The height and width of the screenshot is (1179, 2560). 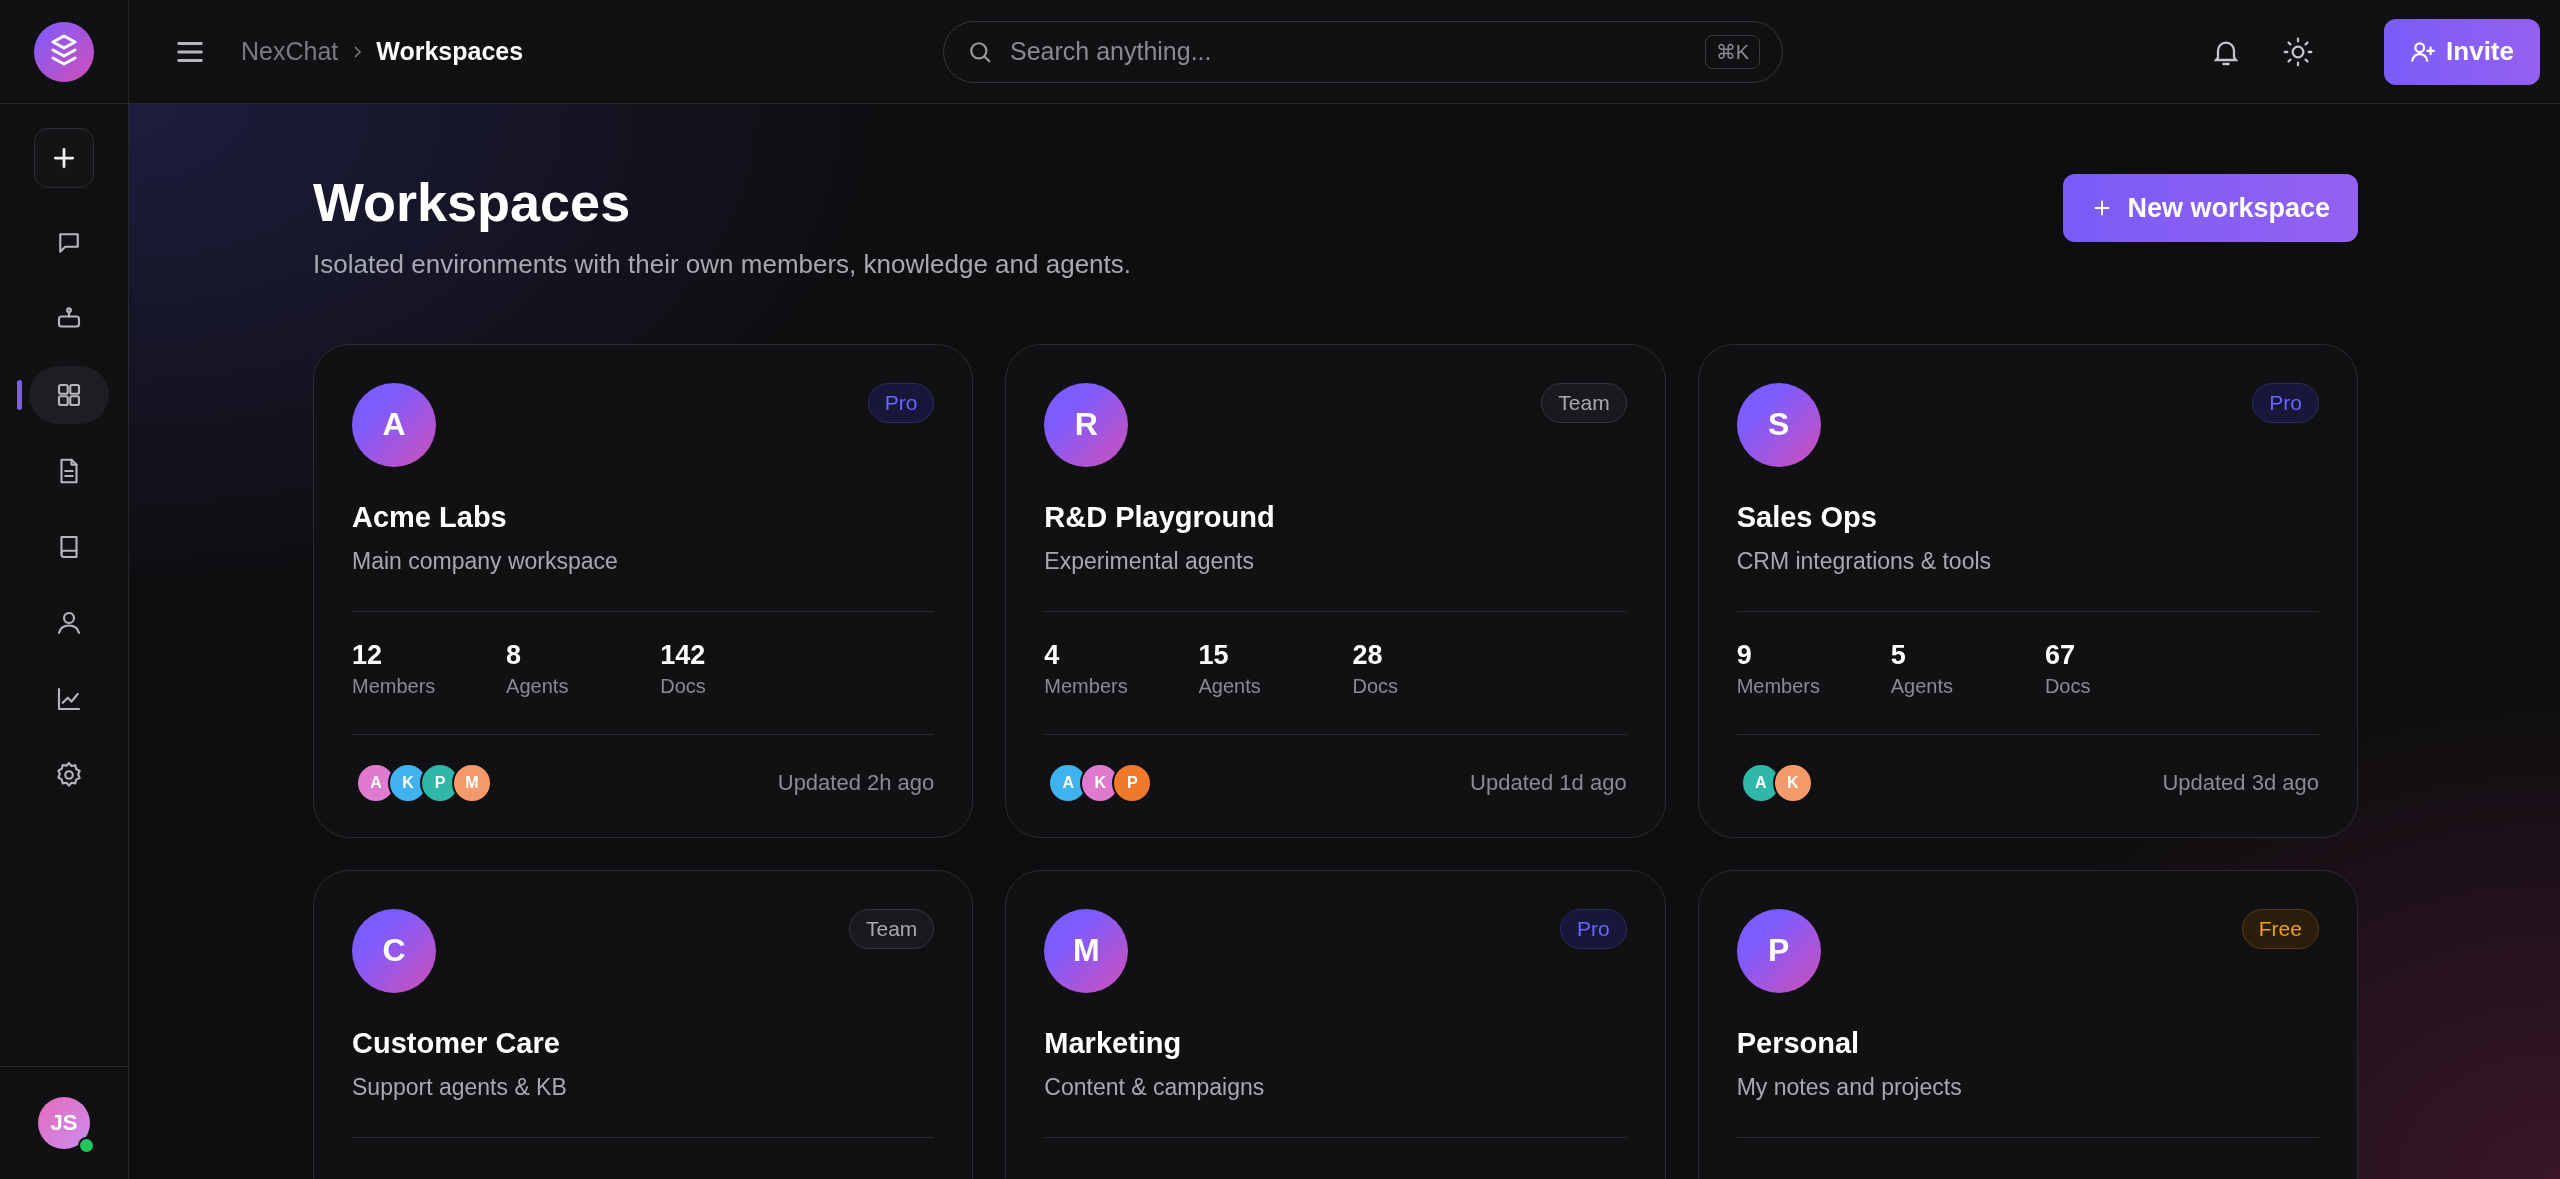 I want to click on workspace-description: Main company workspace, so click(x=485, y=561).